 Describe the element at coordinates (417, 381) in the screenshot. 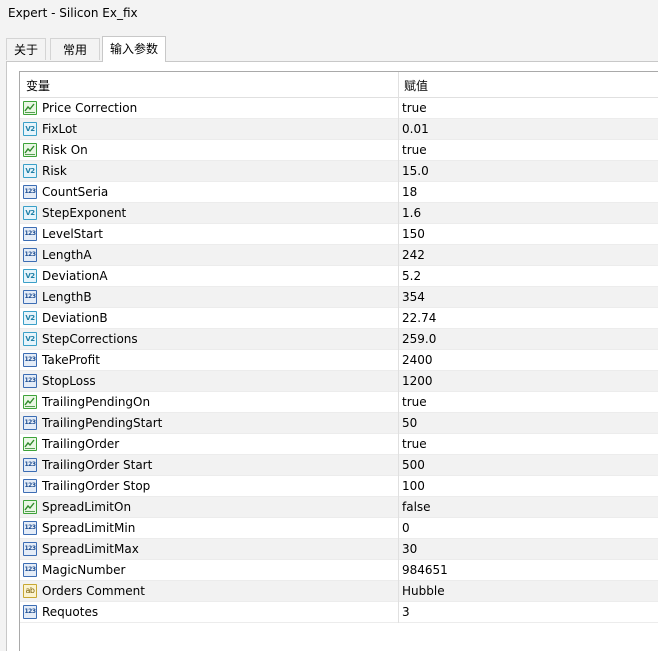

I see `parameter-value: 1200` at that location.